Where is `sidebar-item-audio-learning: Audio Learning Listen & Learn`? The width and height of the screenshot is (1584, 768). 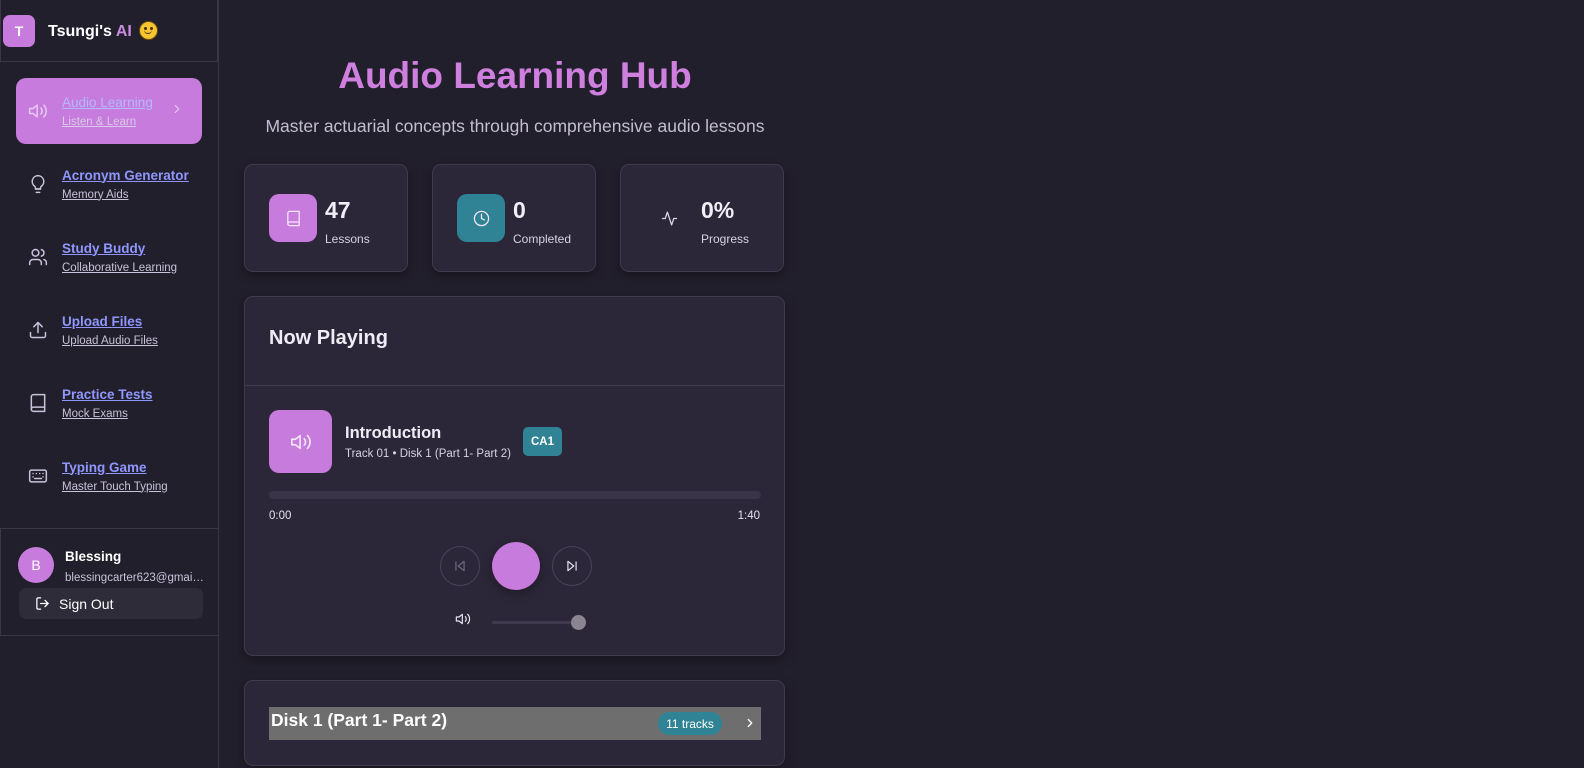 sidebar-item-audio-learning: Audio Learning Listen & Learn is located at coordinates (109, 111).